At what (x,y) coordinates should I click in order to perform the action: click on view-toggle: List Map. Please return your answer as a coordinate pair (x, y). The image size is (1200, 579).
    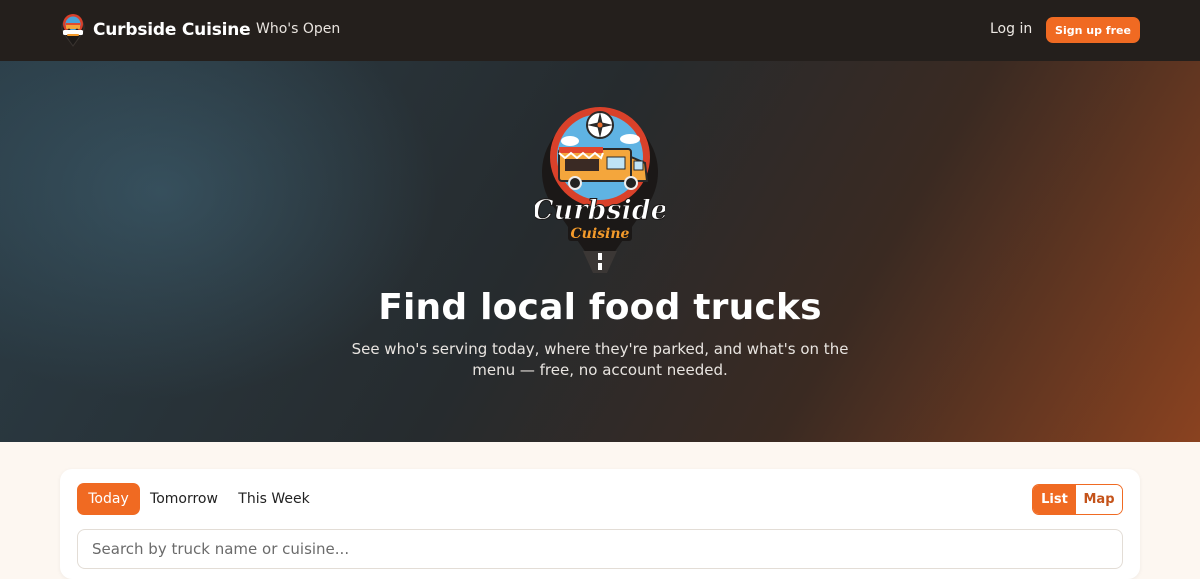
    Looking at the image, I should click on (1077, 499).